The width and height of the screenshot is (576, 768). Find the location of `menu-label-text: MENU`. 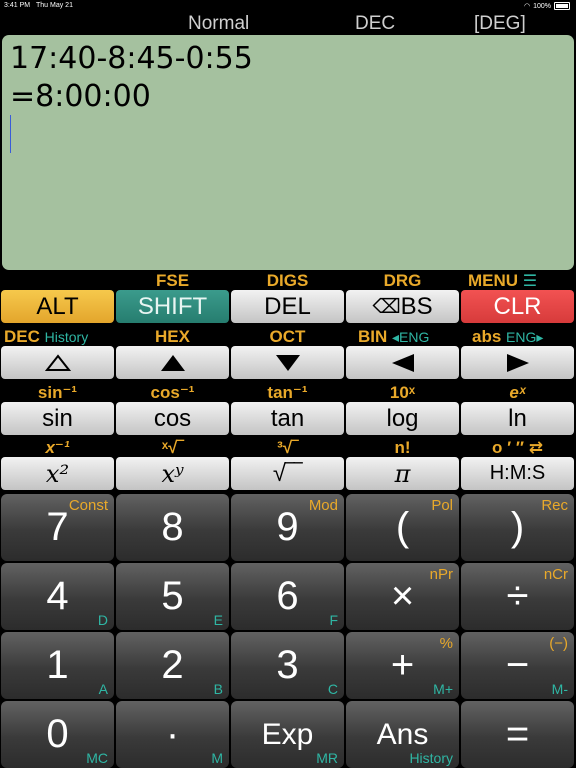

menu-label-text: MENU is located at coordinates (493, 280).